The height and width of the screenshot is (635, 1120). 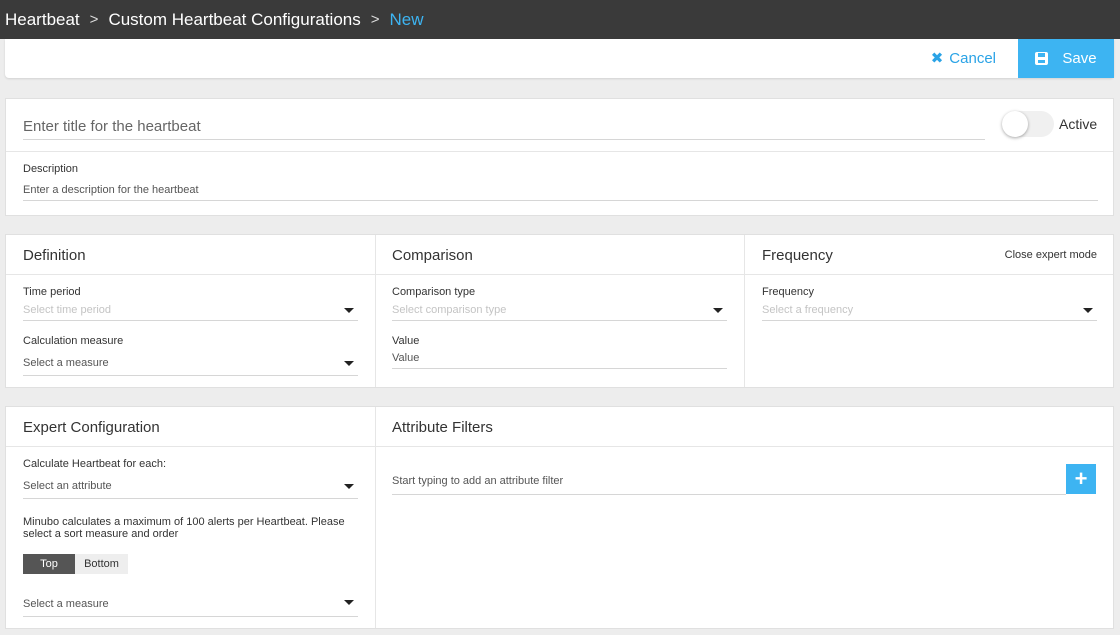 What do you see at coordinates (449, 309) in the screenshot?
I see `comparison-type-placeholder: Select comparison type` at bounding box center [449, 309].